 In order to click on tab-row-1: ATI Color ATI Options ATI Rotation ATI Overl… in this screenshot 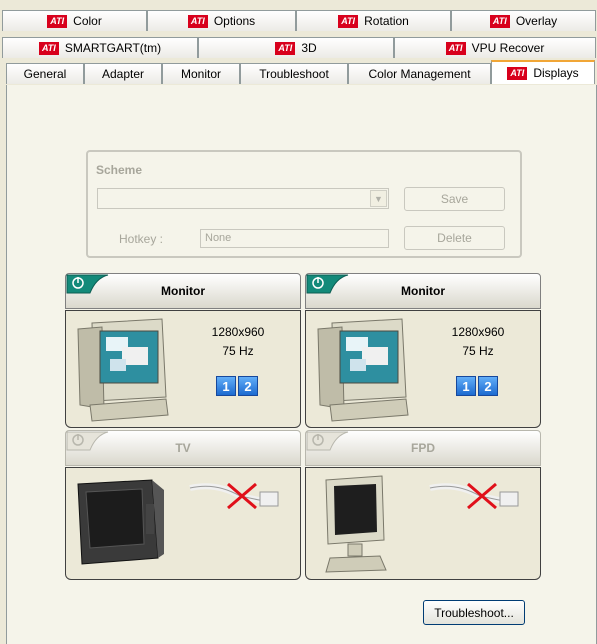, I will do `click(299, 20)`.